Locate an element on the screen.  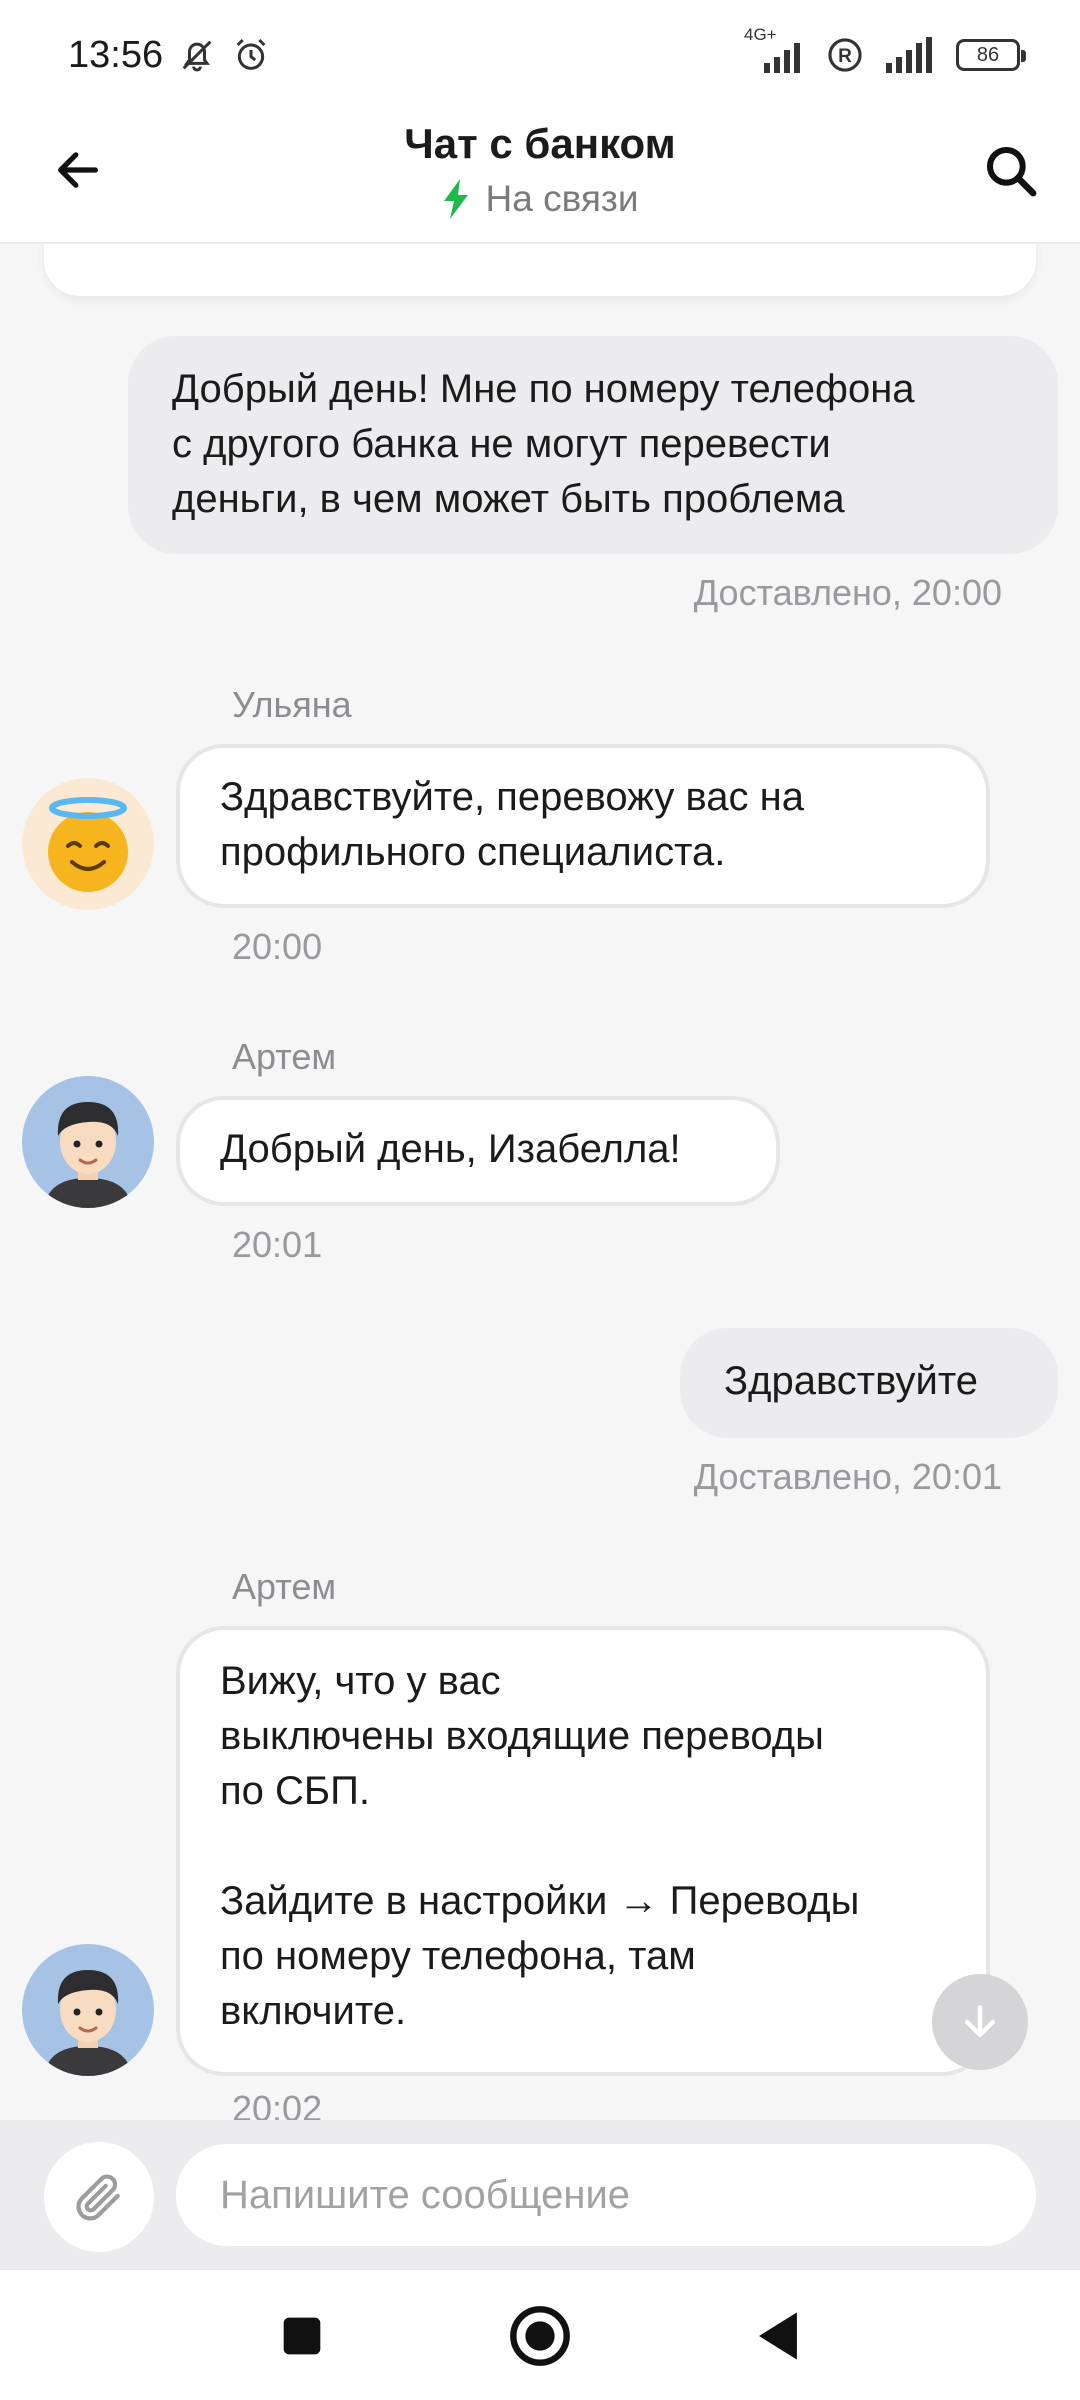
message-line: Зайдите в настройки → Переводы is located at coordinates (540, 1901).